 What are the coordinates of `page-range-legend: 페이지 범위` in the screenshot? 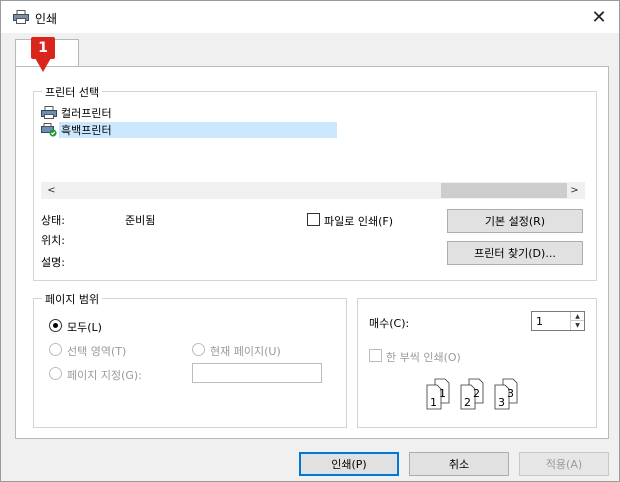 It's located at (72, 299).